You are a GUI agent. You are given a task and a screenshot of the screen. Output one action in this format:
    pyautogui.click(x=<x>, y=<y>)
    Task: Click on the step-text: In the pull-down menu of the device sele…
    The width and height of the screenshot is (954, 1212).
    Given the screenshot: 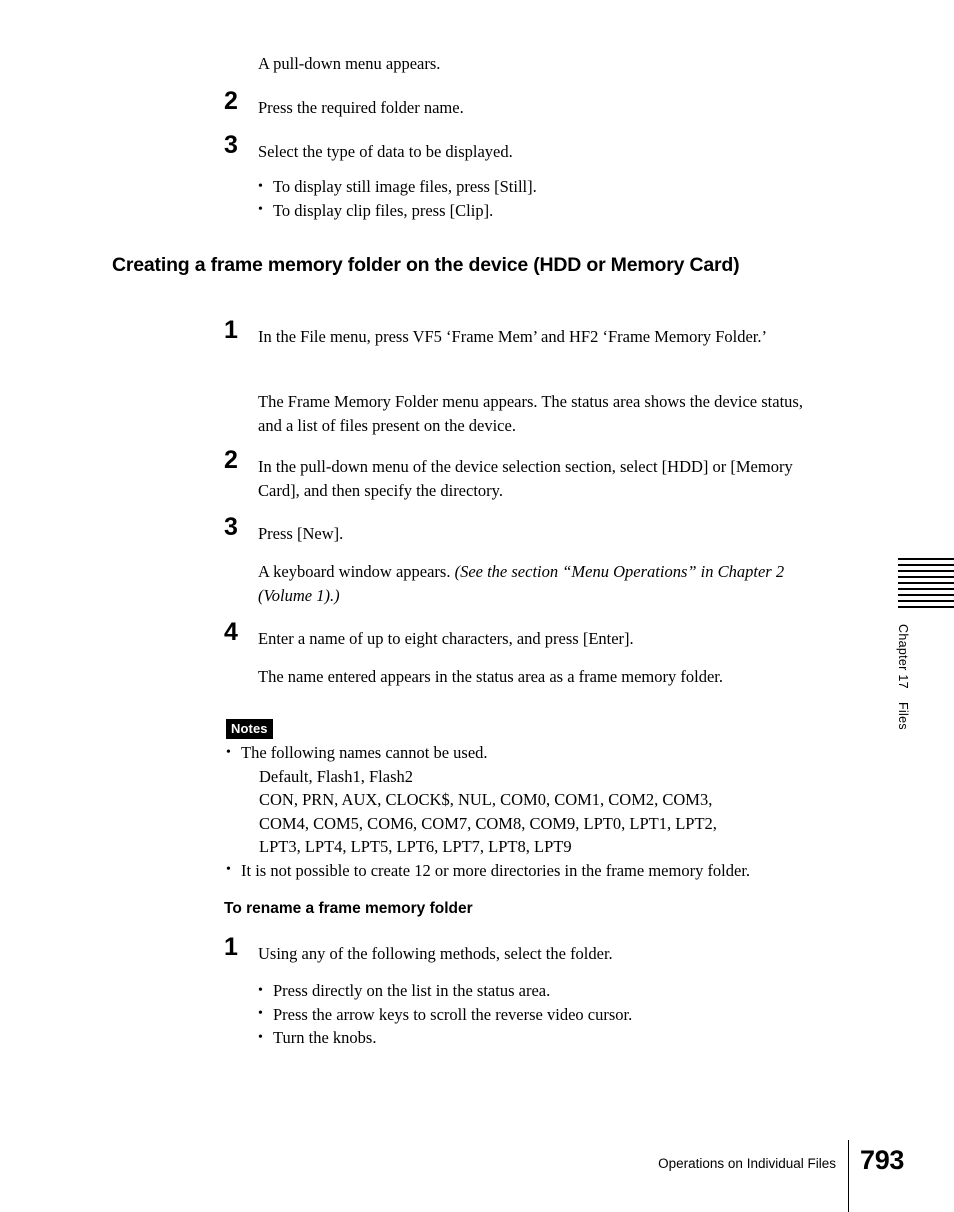 What is the action you would take?
    pyautogui.click(x=525, y=478)
    